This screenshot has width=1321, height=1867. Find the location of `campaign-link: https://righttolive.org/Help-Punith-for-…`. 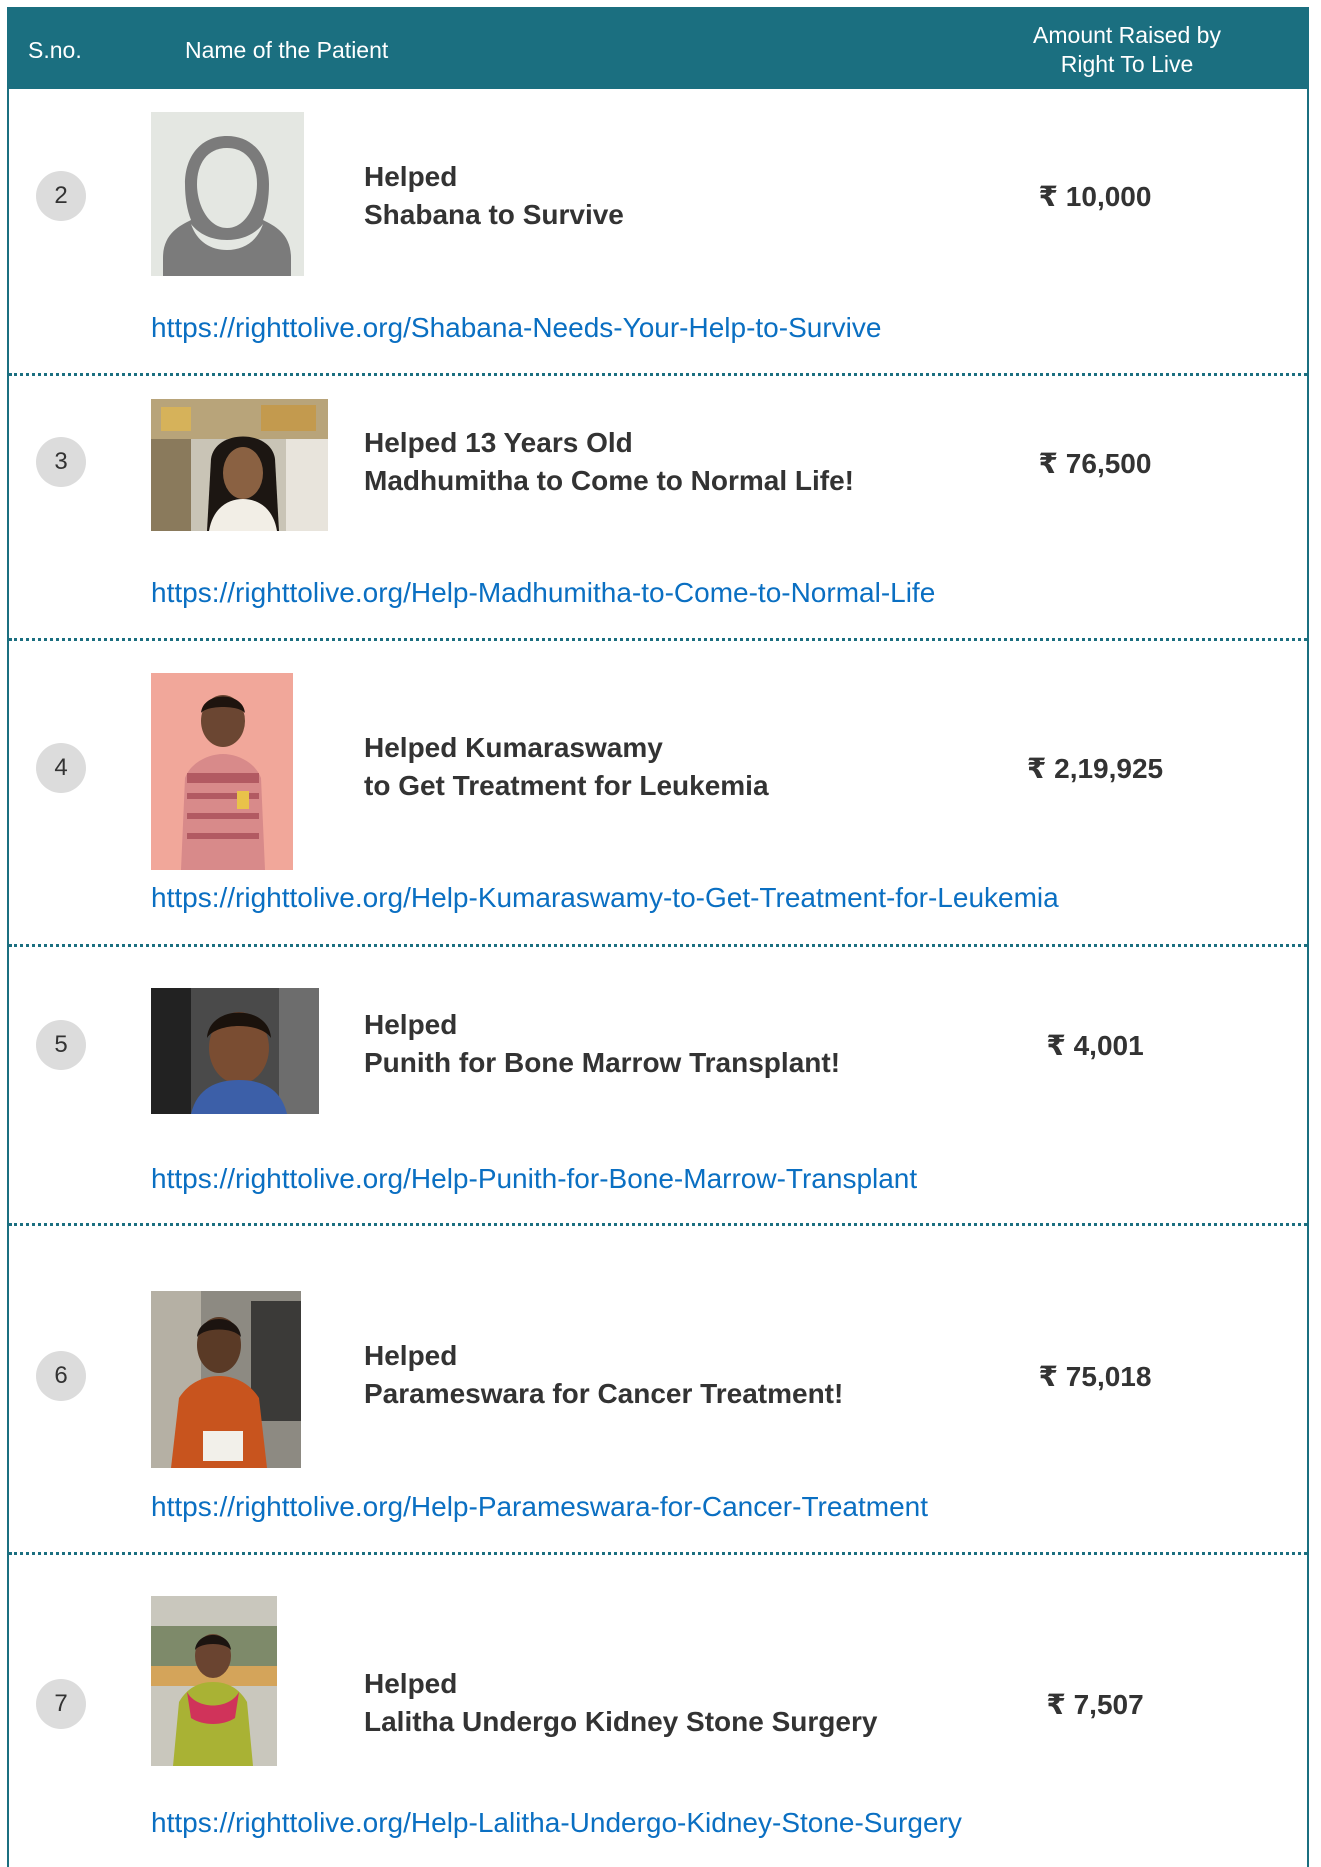

campaign-link: https://righttolive.org/Help-Punith-for-… is located at coordinates (534, 1179).